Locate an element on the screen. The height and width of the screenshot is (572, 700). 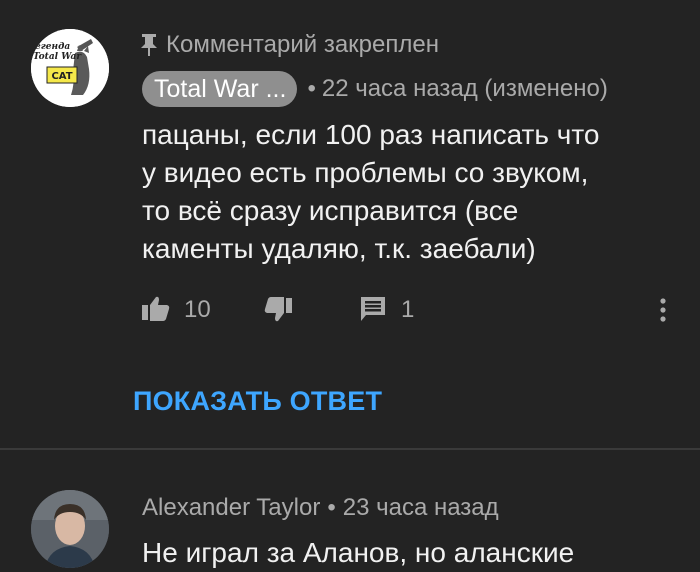
comment-time: 22 часа назад (изменено) is located at coordinates (465, 89).